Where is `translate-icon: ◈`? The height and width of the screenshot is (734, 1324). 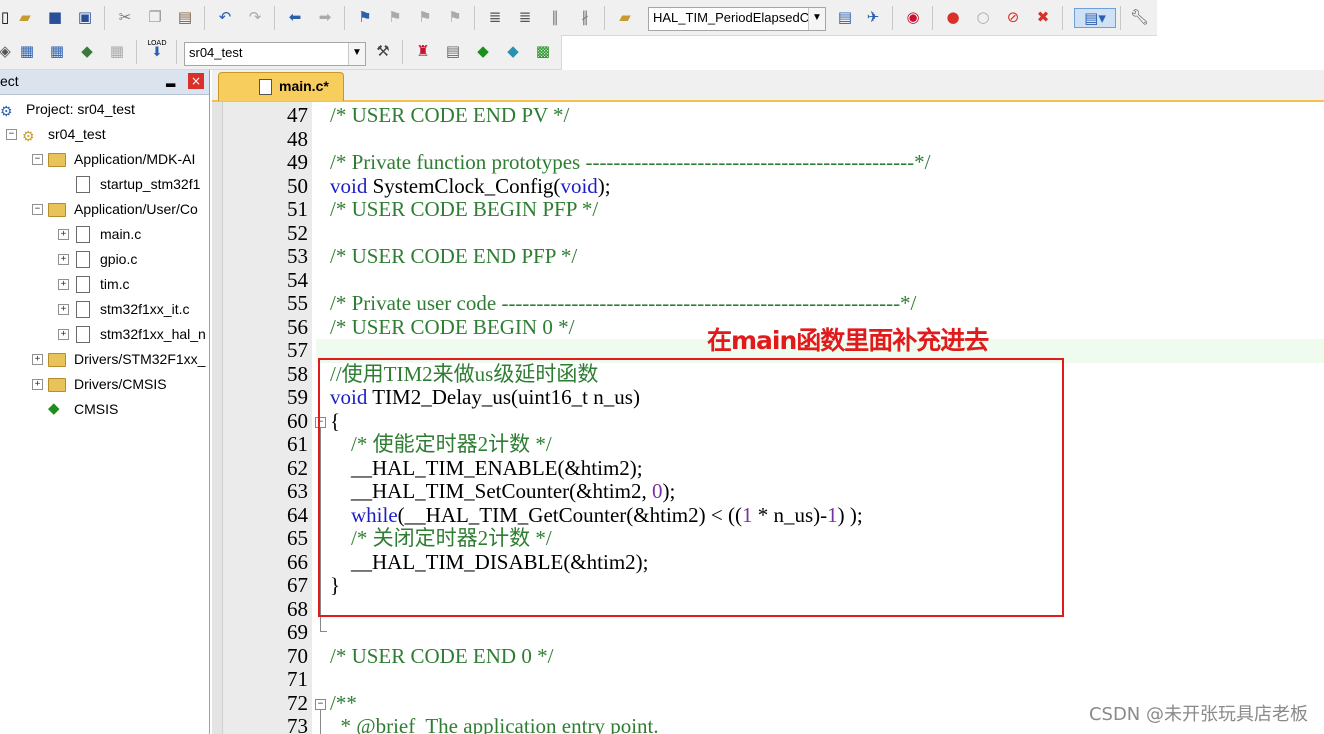 translate-icon: ◈ is located at coordinates (7, 51).